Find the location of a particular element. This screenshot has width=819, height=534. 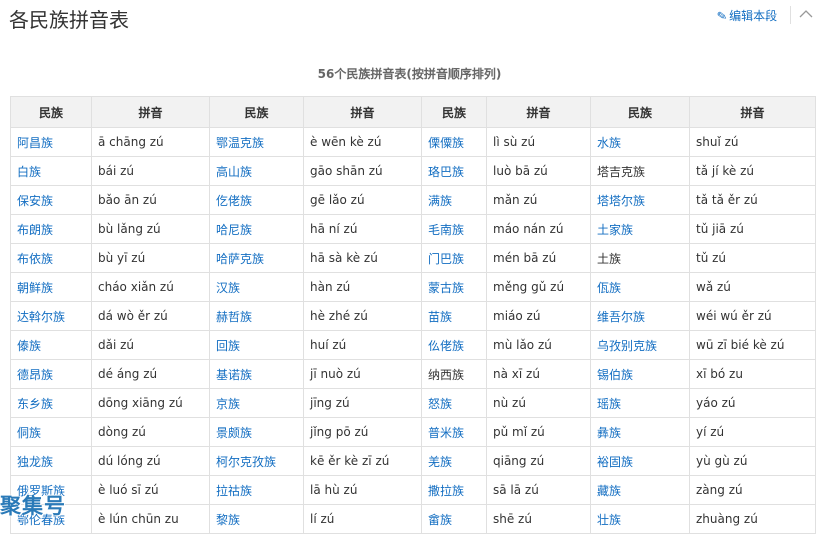

table-row: 侗族 dòng zú 景颇族 jǐng pō zú 普米族 pǔ mǐ zú 彝族 yí zú is located at coordinates (413, 432).